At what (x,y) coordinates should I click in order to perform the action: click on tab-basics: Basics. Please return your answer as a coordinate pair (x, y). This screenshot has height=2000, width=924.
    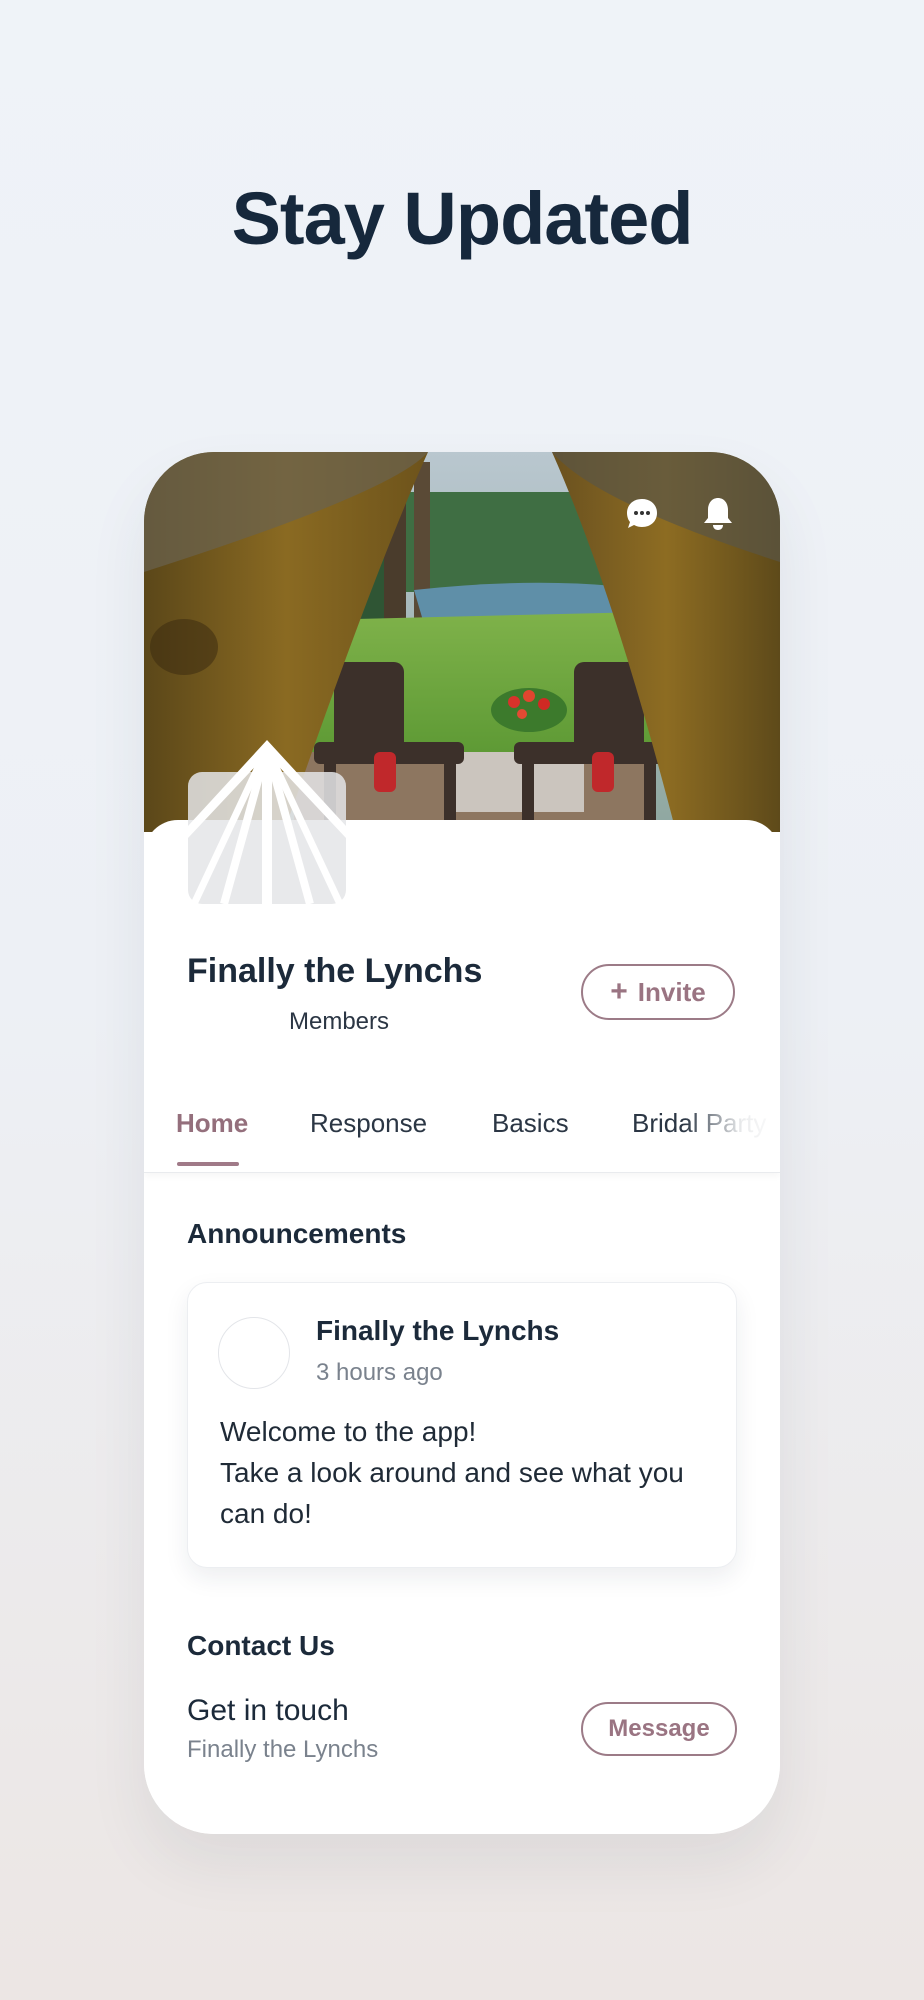
    Looking at the image, I should click on (530, 1123).